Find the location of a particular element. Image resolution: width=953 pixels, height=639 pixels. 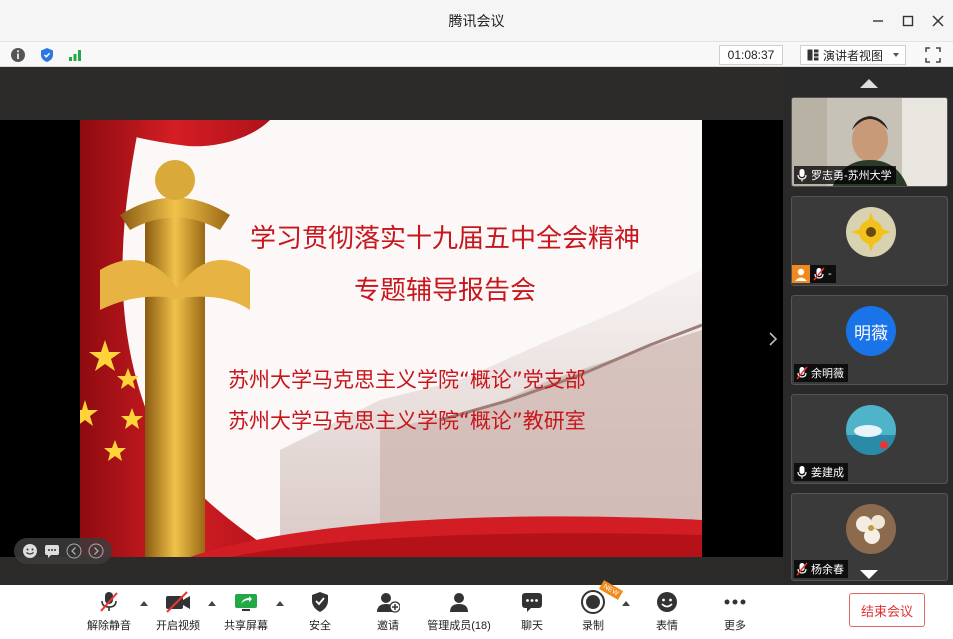

annotation-toolbar is located at coordinates (63, 551).